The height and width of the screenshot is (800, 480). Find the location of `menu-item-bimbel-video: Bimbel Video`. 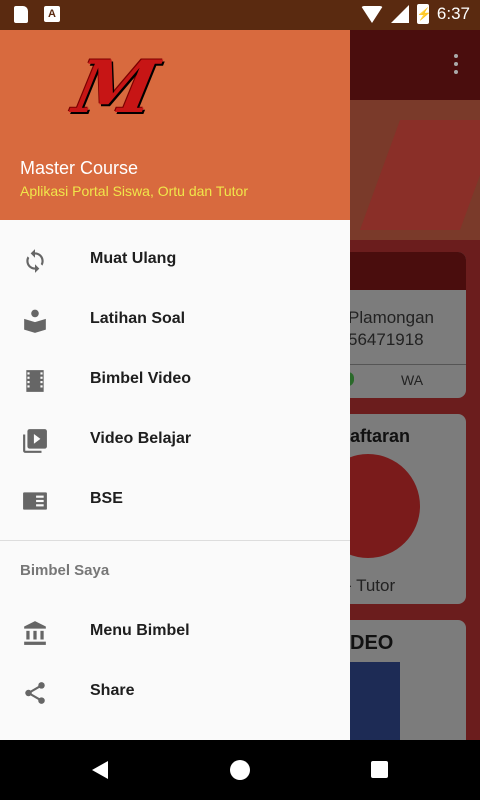

menu-item-bimbel-video: Bimbel Video is located at coordinates (175, 380).